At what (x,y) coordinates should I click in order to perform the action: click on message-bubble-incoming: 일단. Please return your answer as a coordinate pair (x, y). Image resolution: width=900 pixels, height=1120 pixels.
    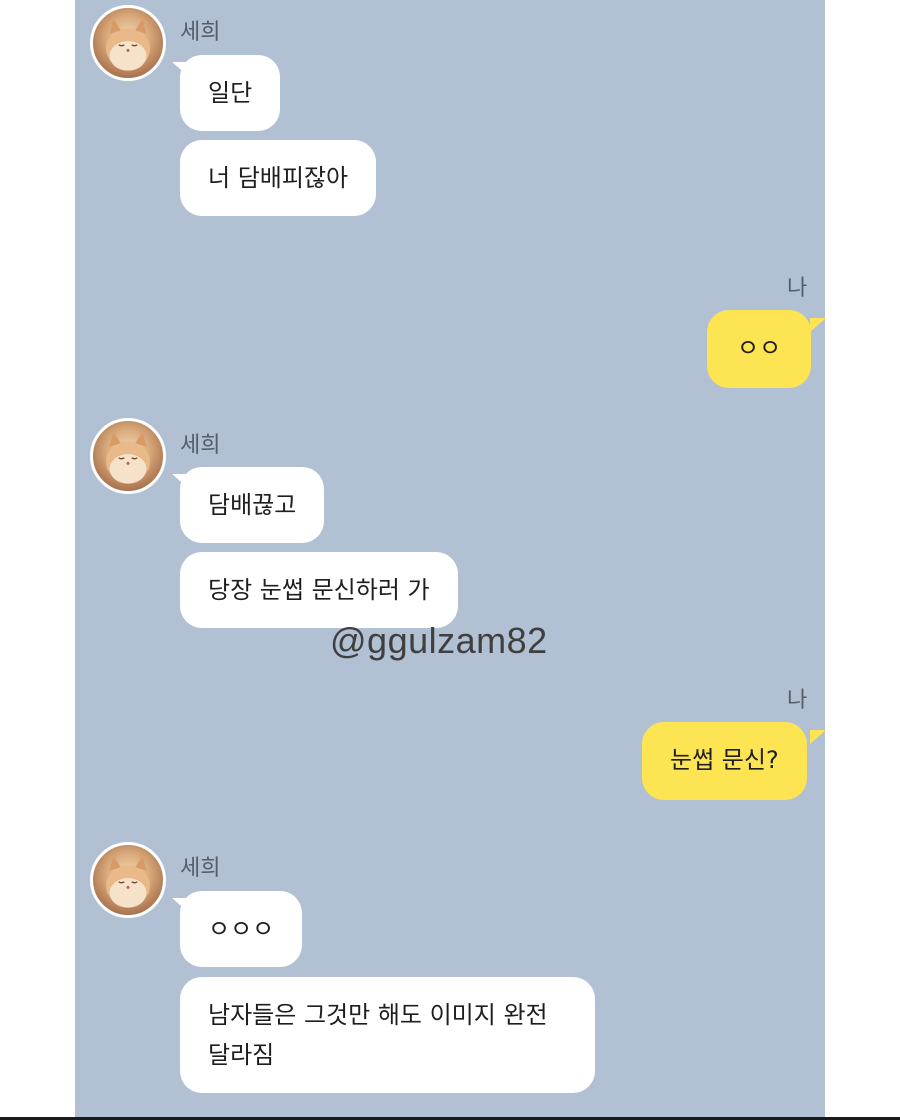
    Looking at the image, I should click on (230, 93).